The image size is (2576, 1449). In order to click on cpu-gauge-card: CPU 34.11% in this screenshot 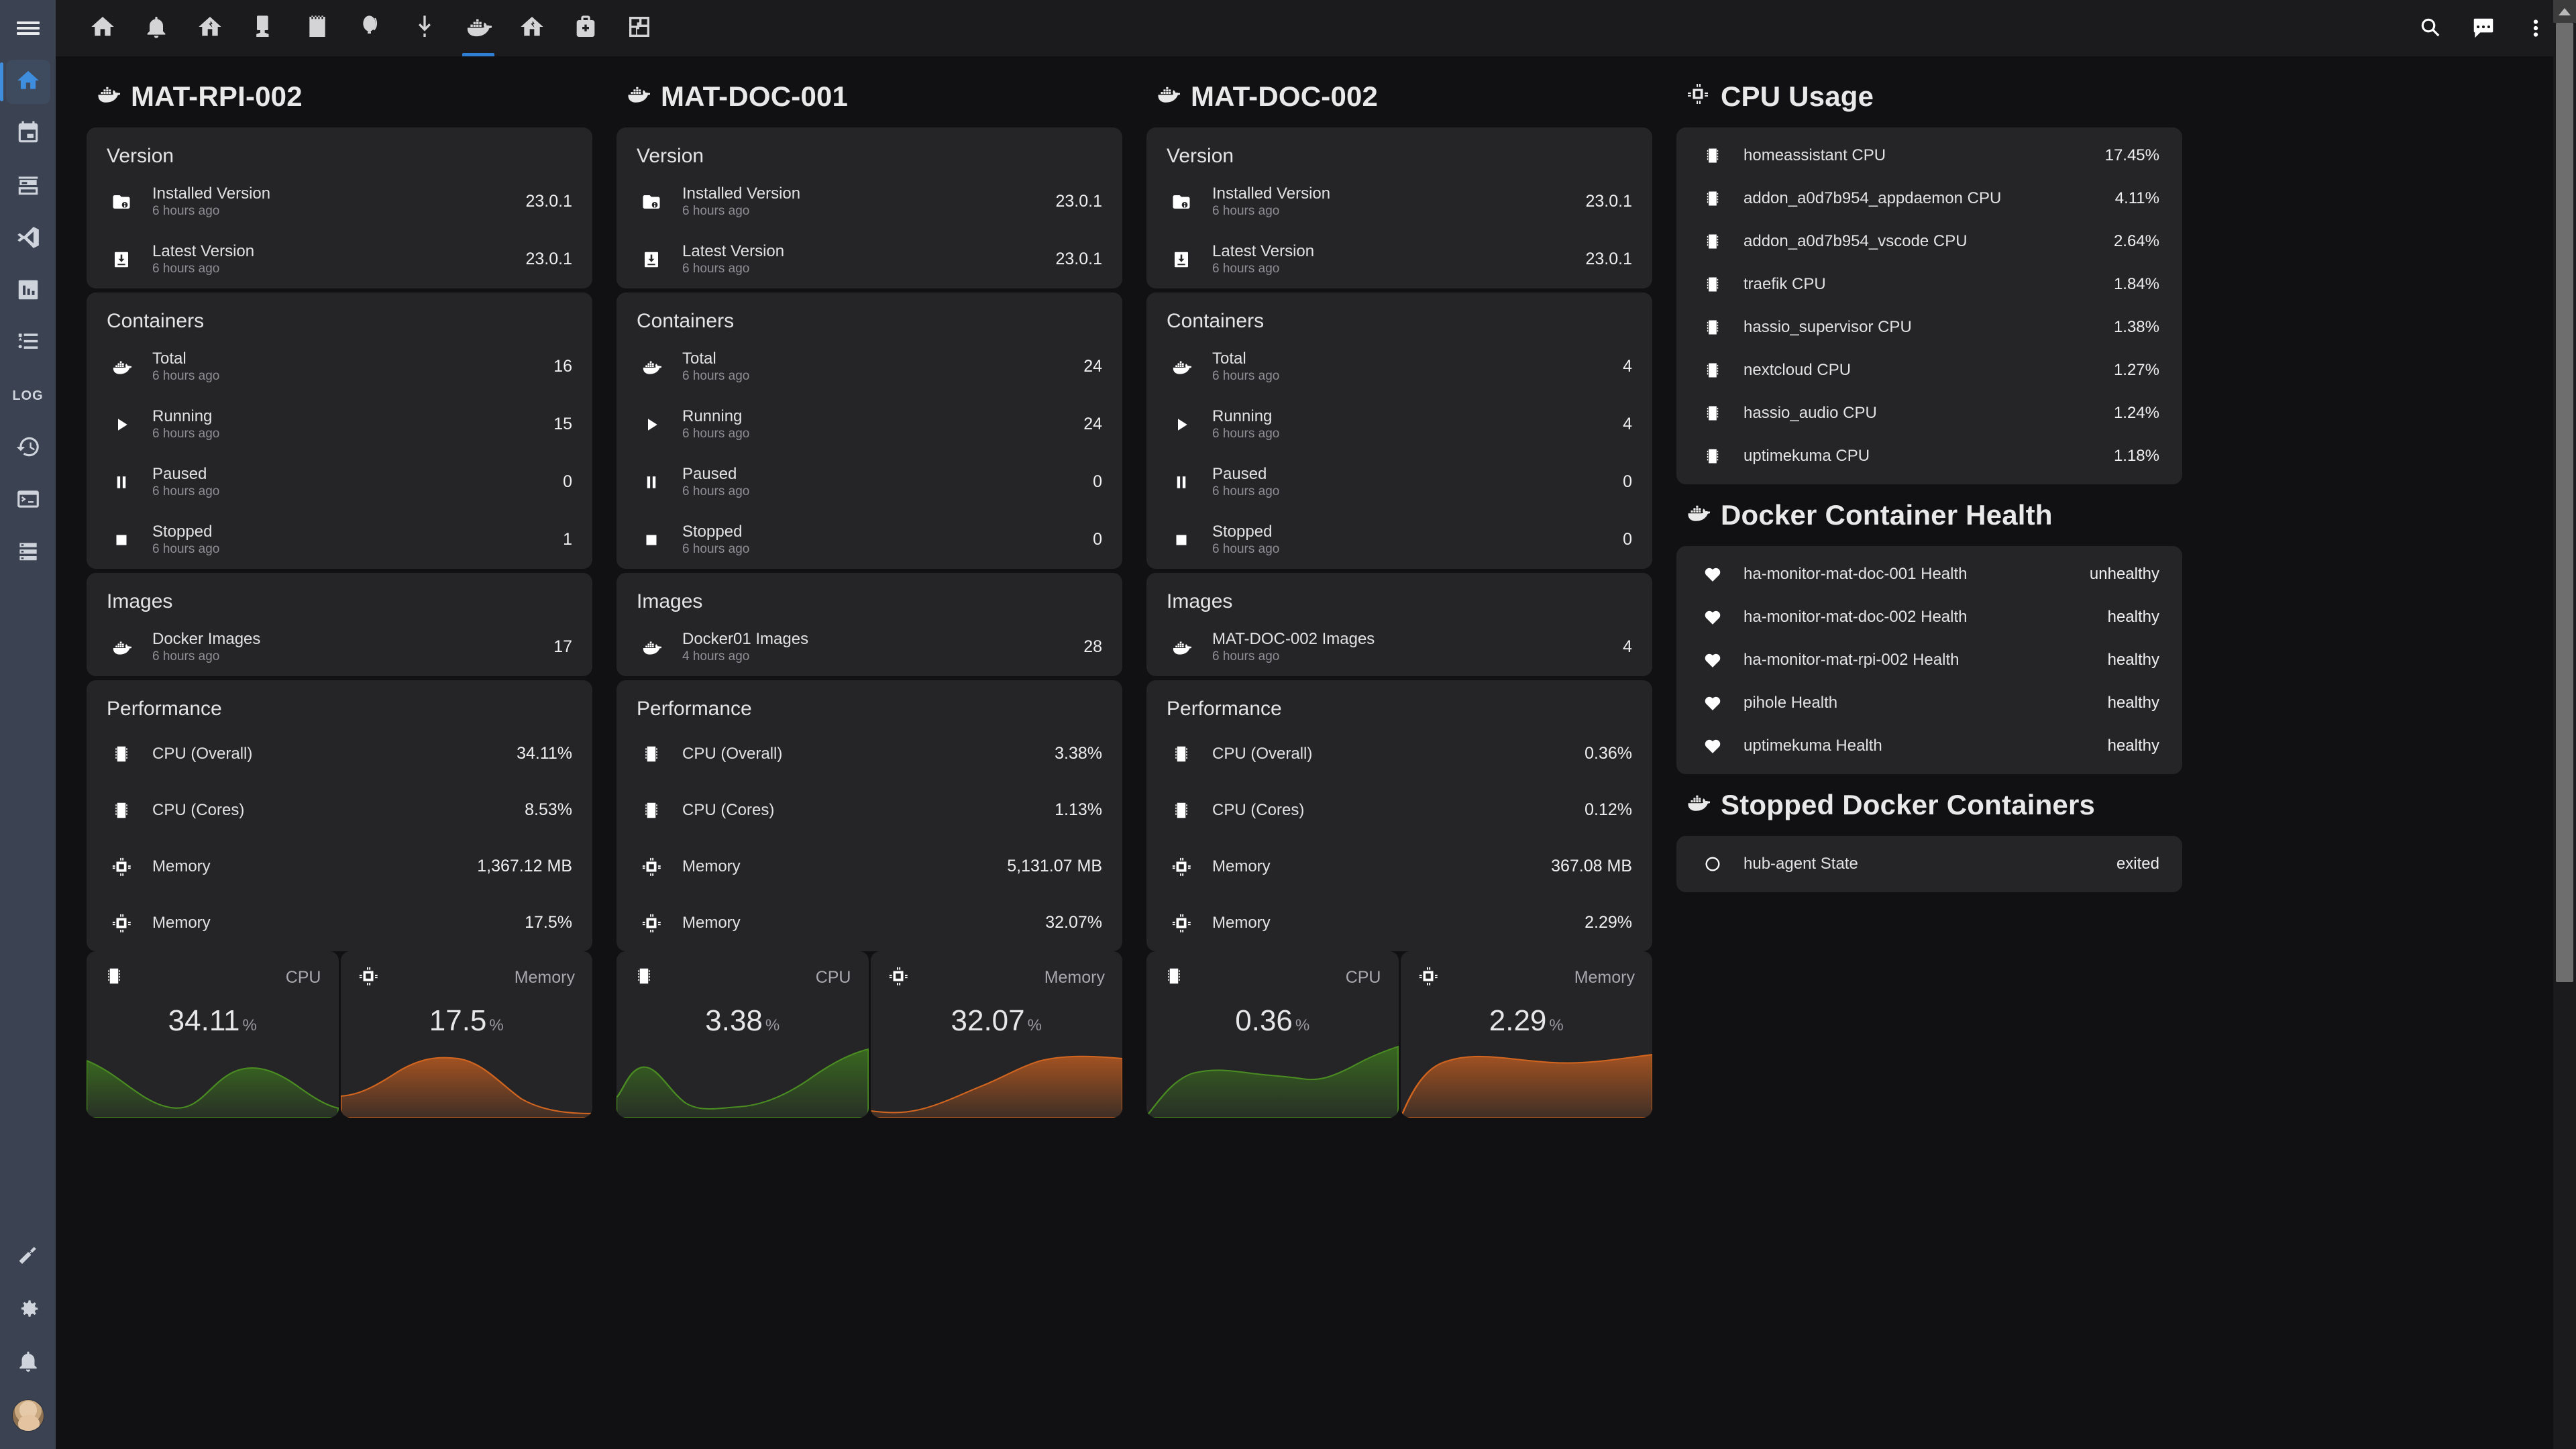, I will do `click(213, 1034)`.